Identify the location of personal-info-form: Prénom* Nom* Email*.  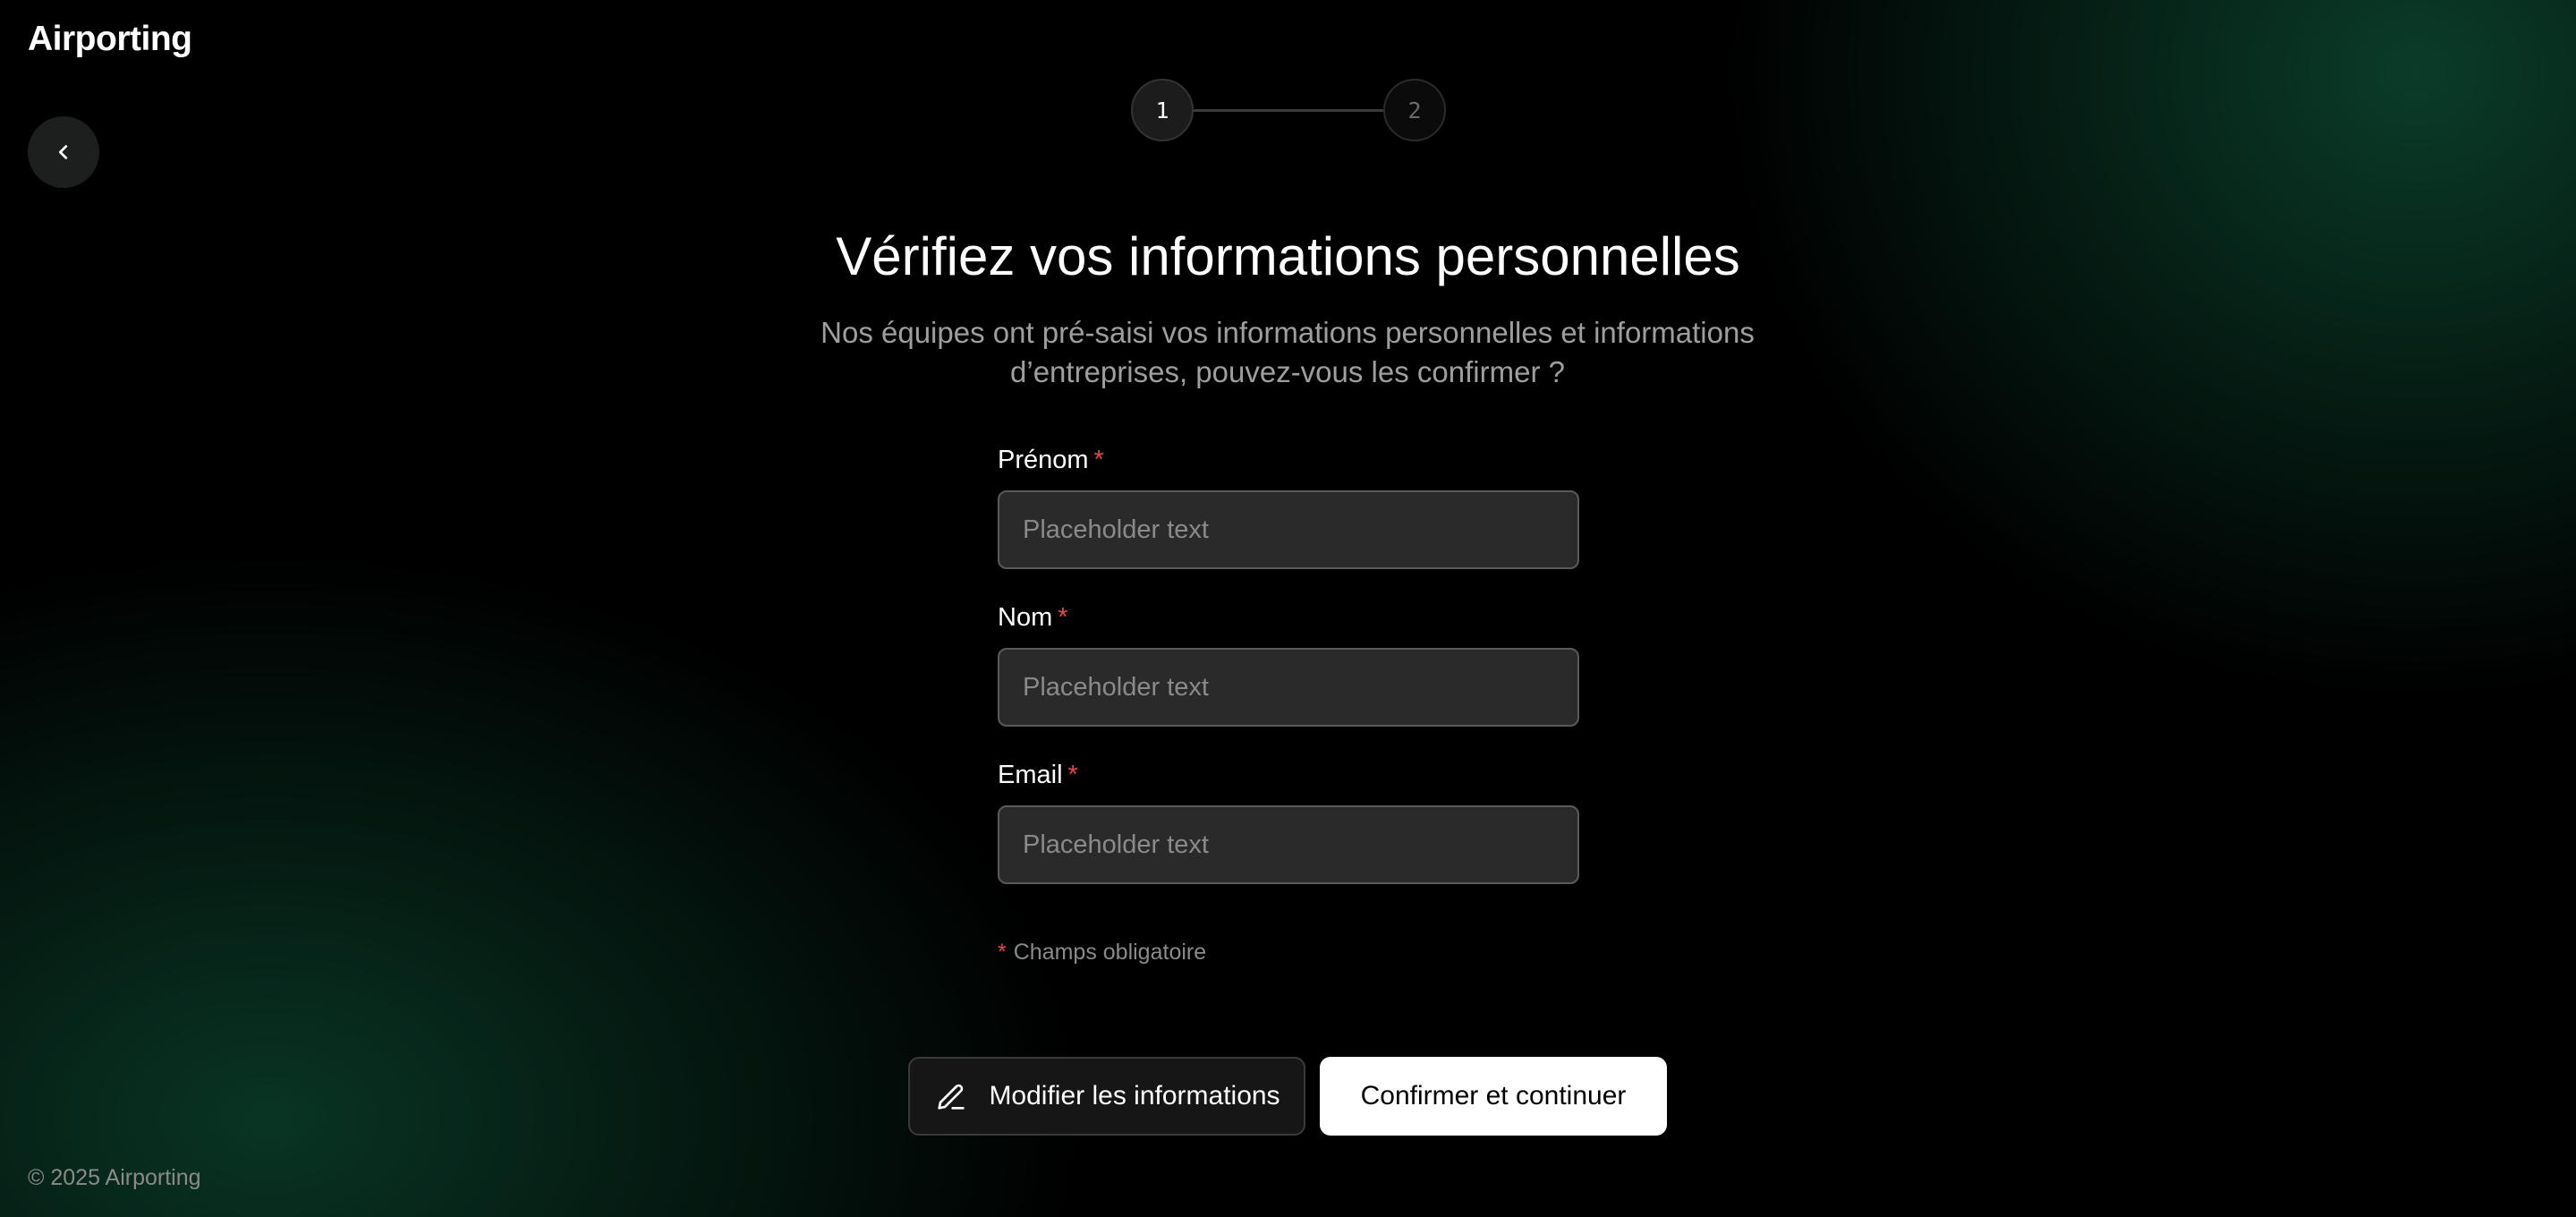
(1288, 682).